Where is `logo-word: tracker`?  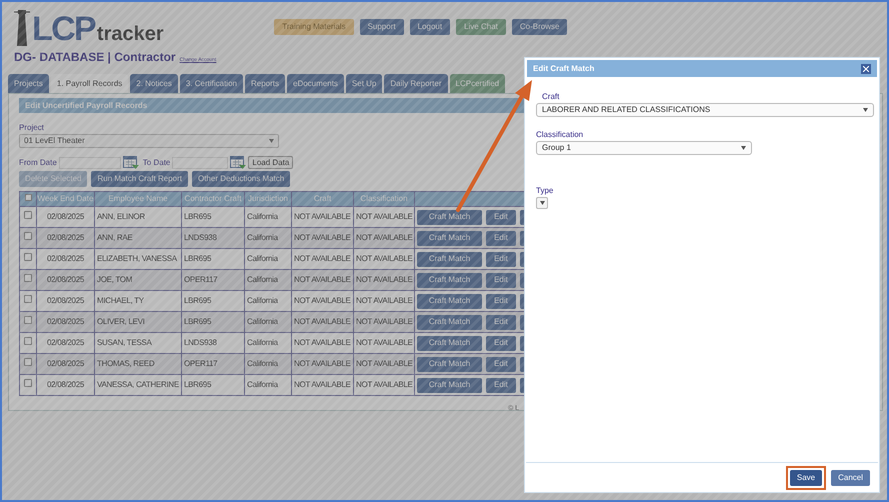 logo-word: tracker is located at coordinates (130, 34).